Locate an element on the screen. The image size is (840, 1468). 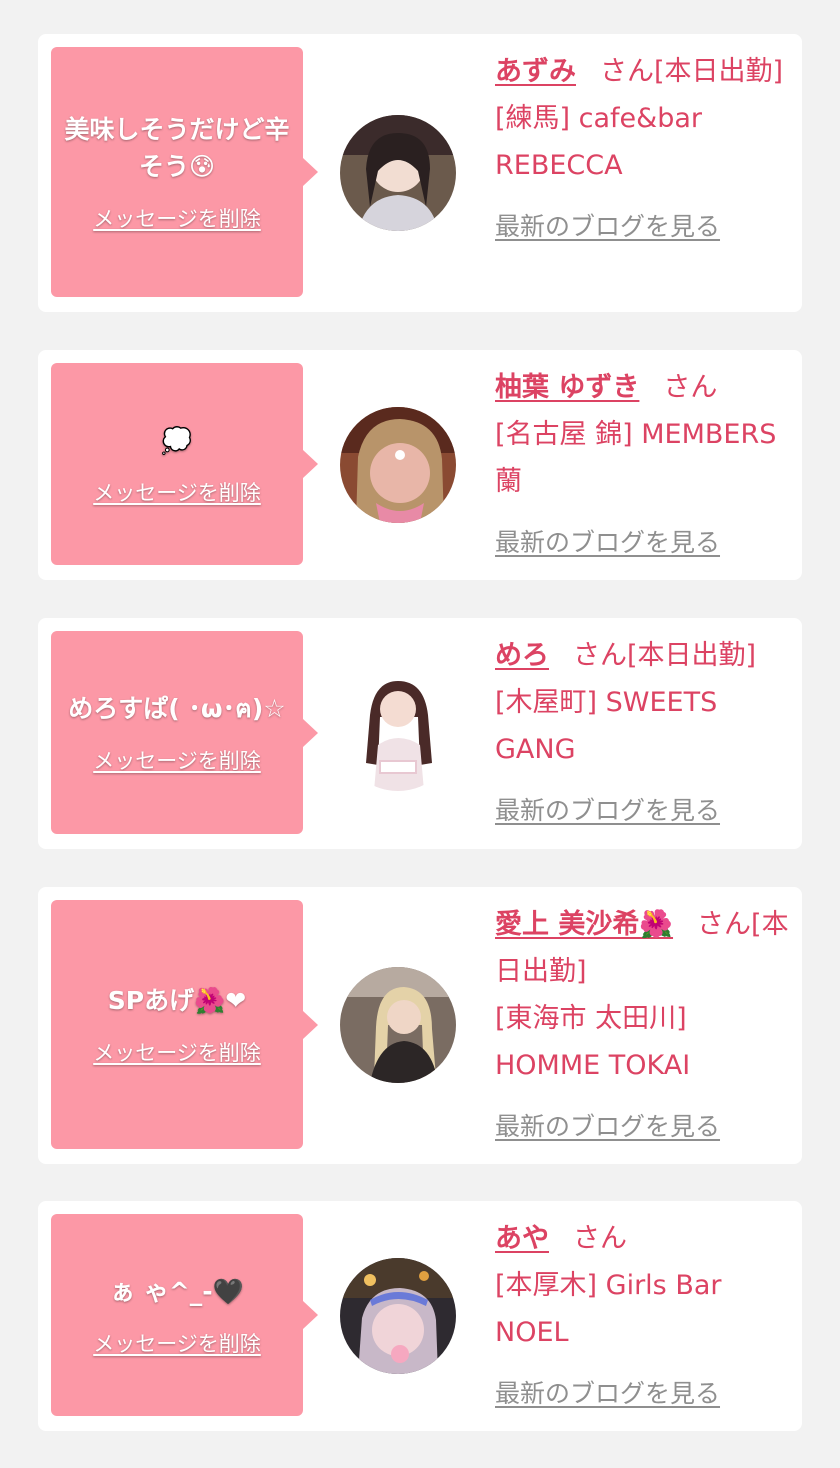
message-bubble: ぁ ゃ^_-🖤 メッセージを削除 is located at coordinates (184, 1315).